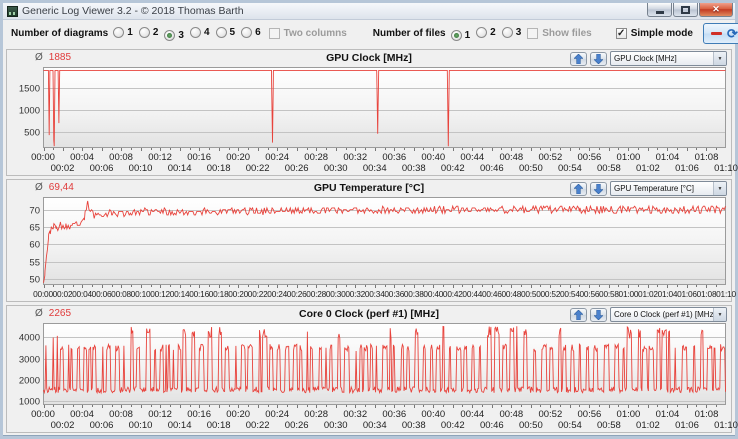 Image resolution: width=738 pixels, height=439 pixels. I want to click on x-axis-tick-label: 00:00, so click(43, 157).